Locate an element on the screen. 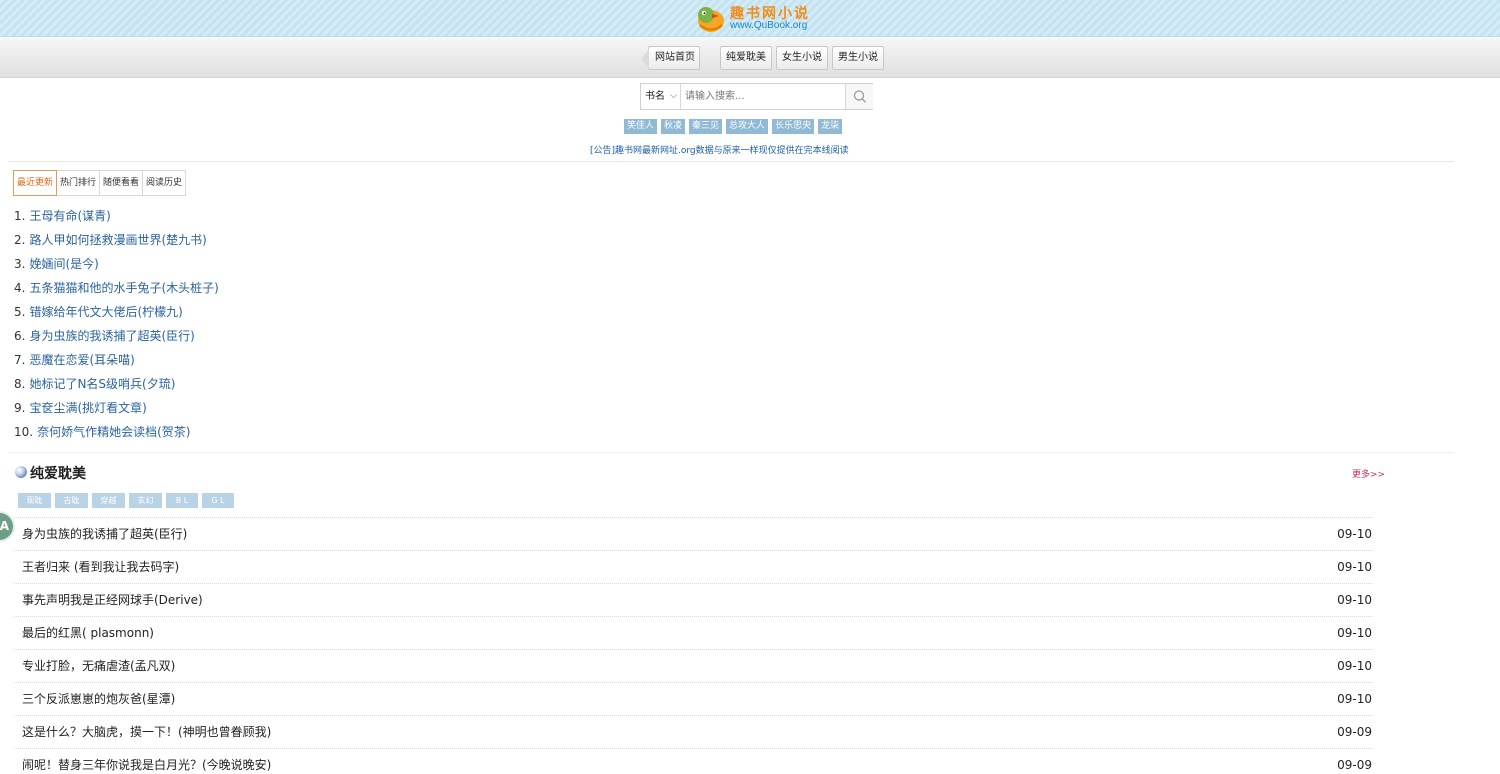  rank-number: 10. is located at coordinates (24, 432).